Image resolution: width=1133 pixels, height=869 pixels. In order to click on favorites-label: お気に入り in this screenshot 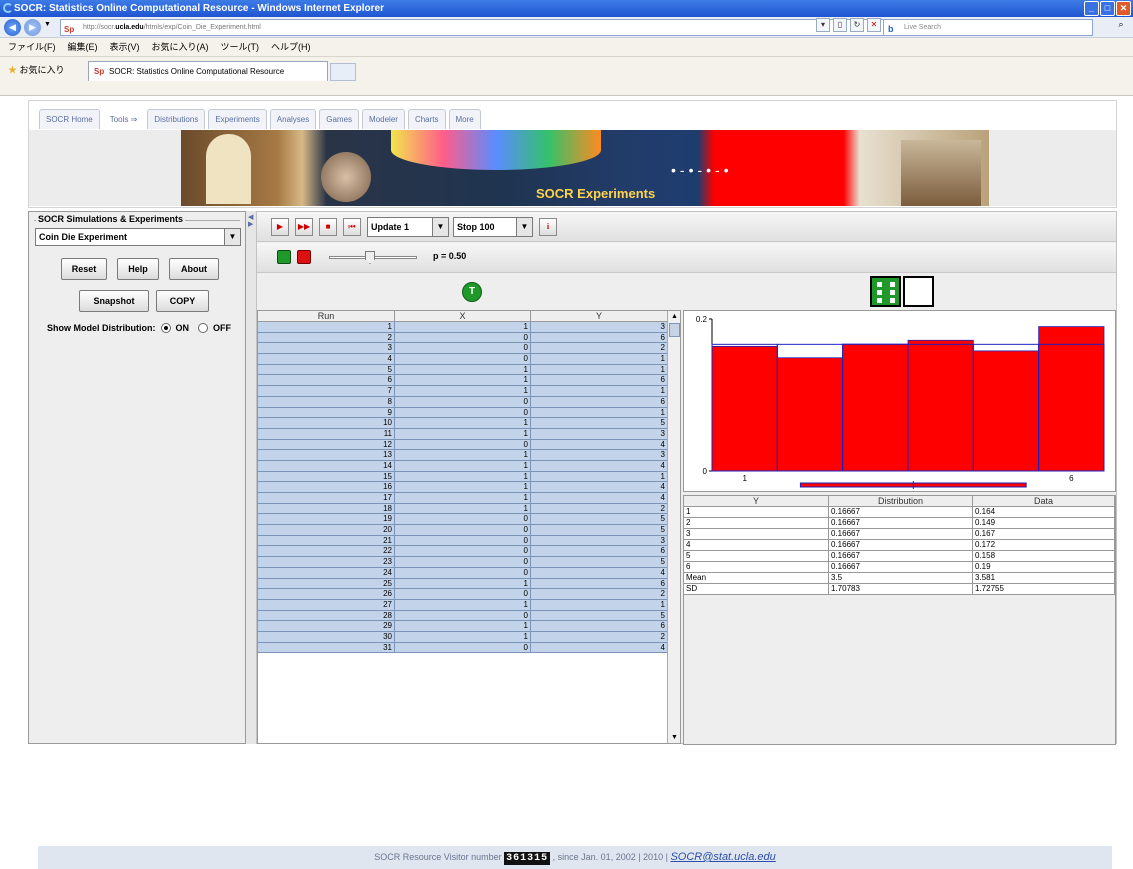, I will do `click(42, 70)`.